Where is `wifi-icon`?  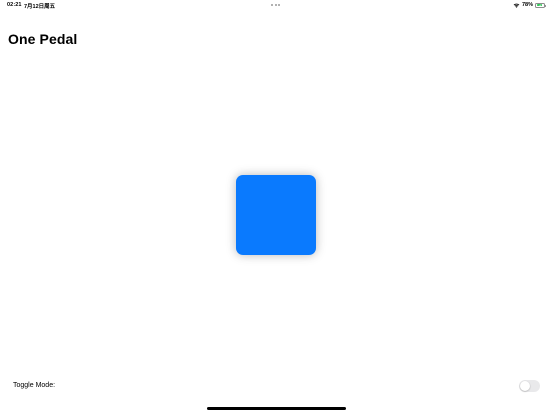
wifi-icon is located at coordinates (516, 5).